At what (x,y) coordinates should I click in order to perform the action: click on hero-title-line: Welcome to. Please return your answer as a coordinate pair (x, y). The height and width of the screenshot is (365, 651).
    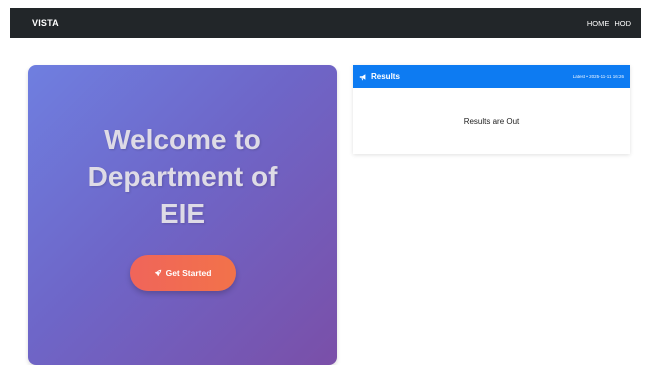
    Looking at the image, I should click on (182, 139).